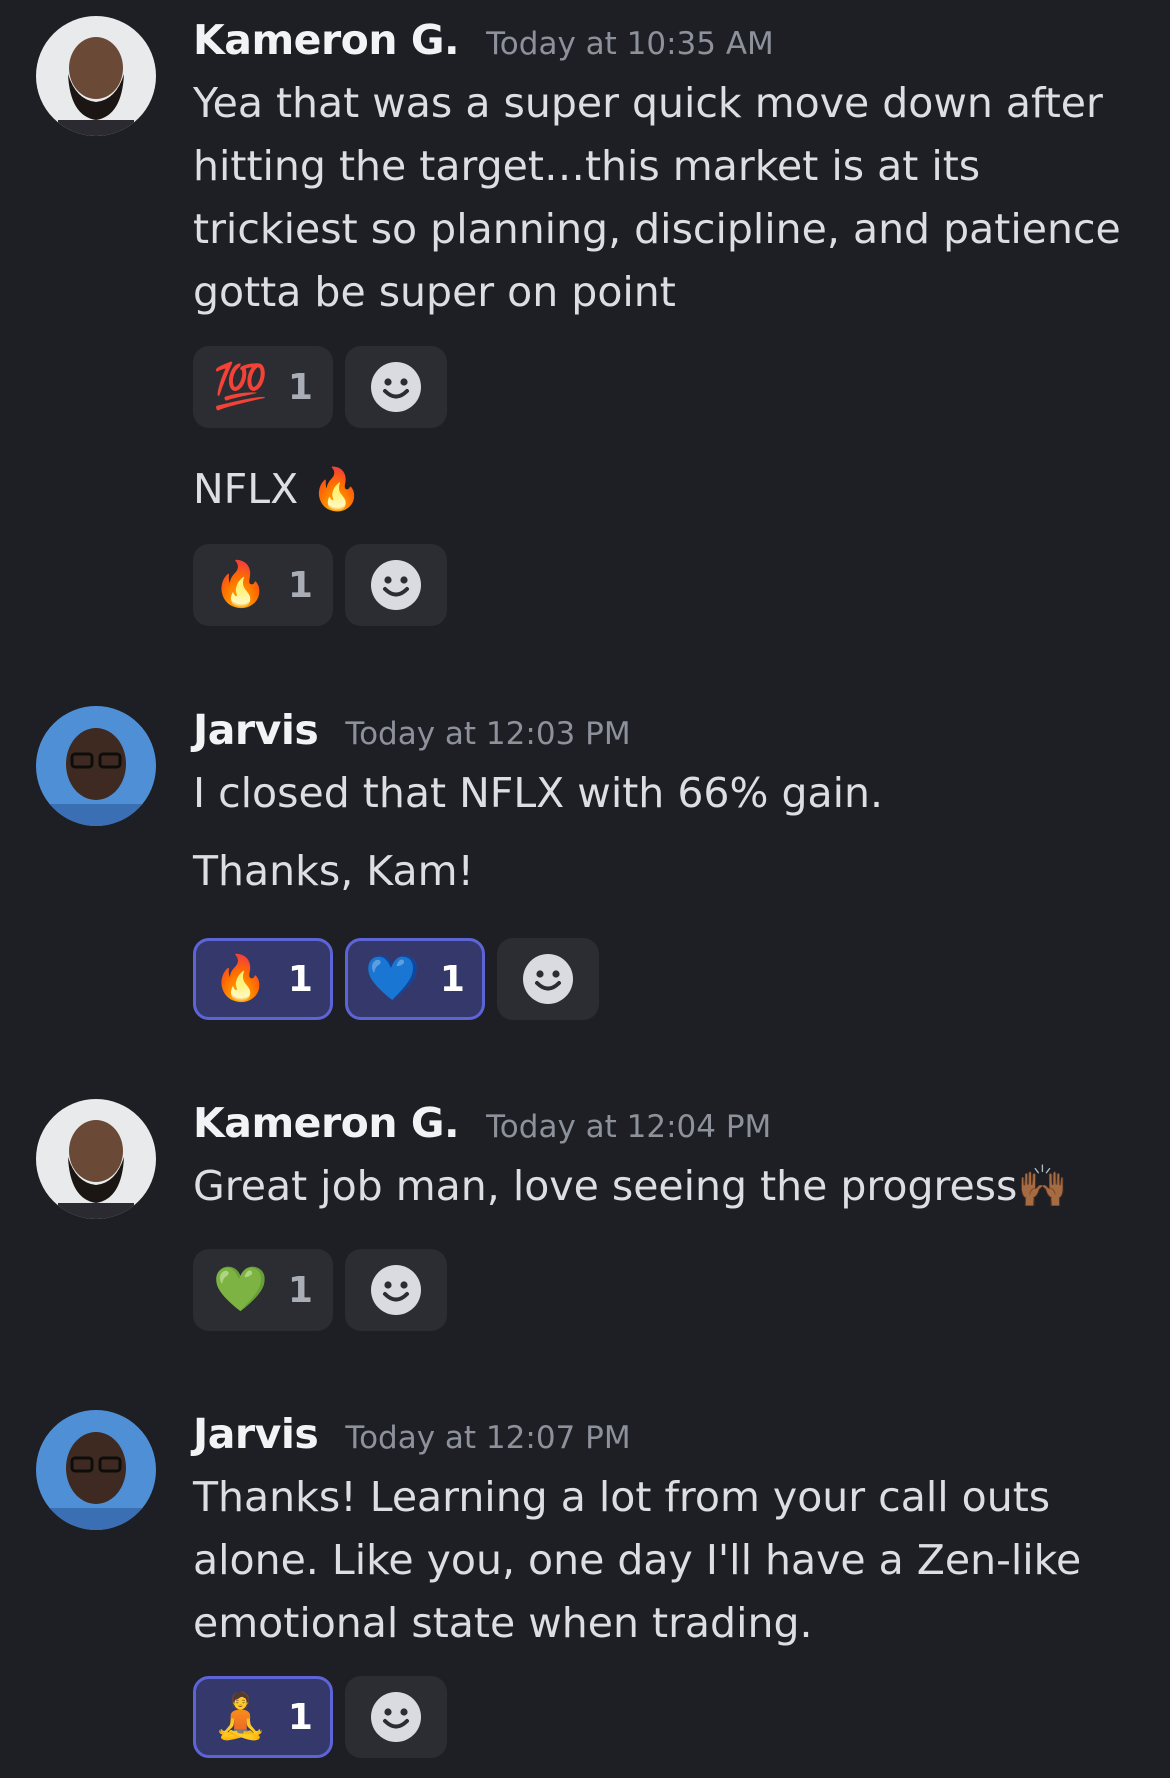 This screenshot has width=1170, height=1778. I want to click on message-header: Kameron G. Today at 10:35 AM, so click(483, 40).